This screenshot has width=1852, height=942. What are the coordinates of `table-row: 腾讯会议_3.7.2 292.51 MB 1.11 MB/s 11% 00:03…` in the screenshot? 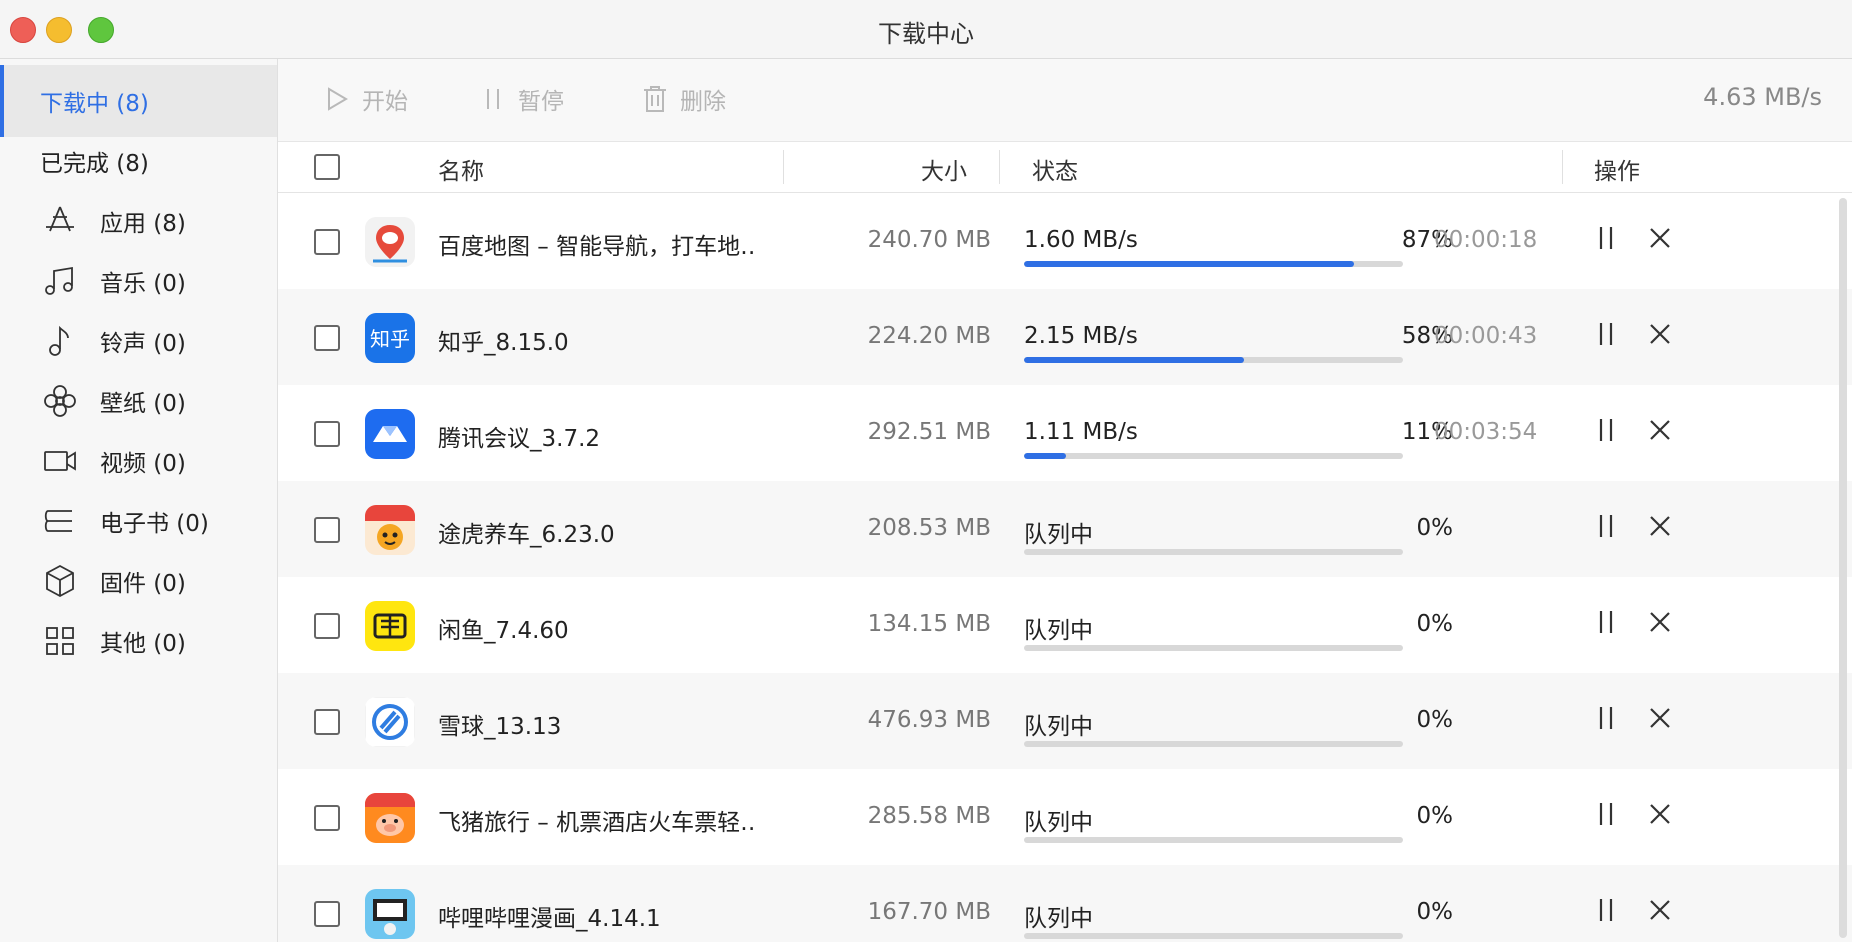 It's located at (1065, 433).